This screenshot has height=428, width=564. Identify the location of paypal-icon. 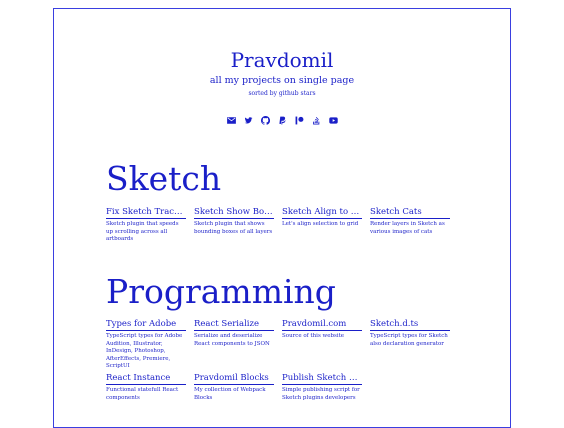
(282, 120).